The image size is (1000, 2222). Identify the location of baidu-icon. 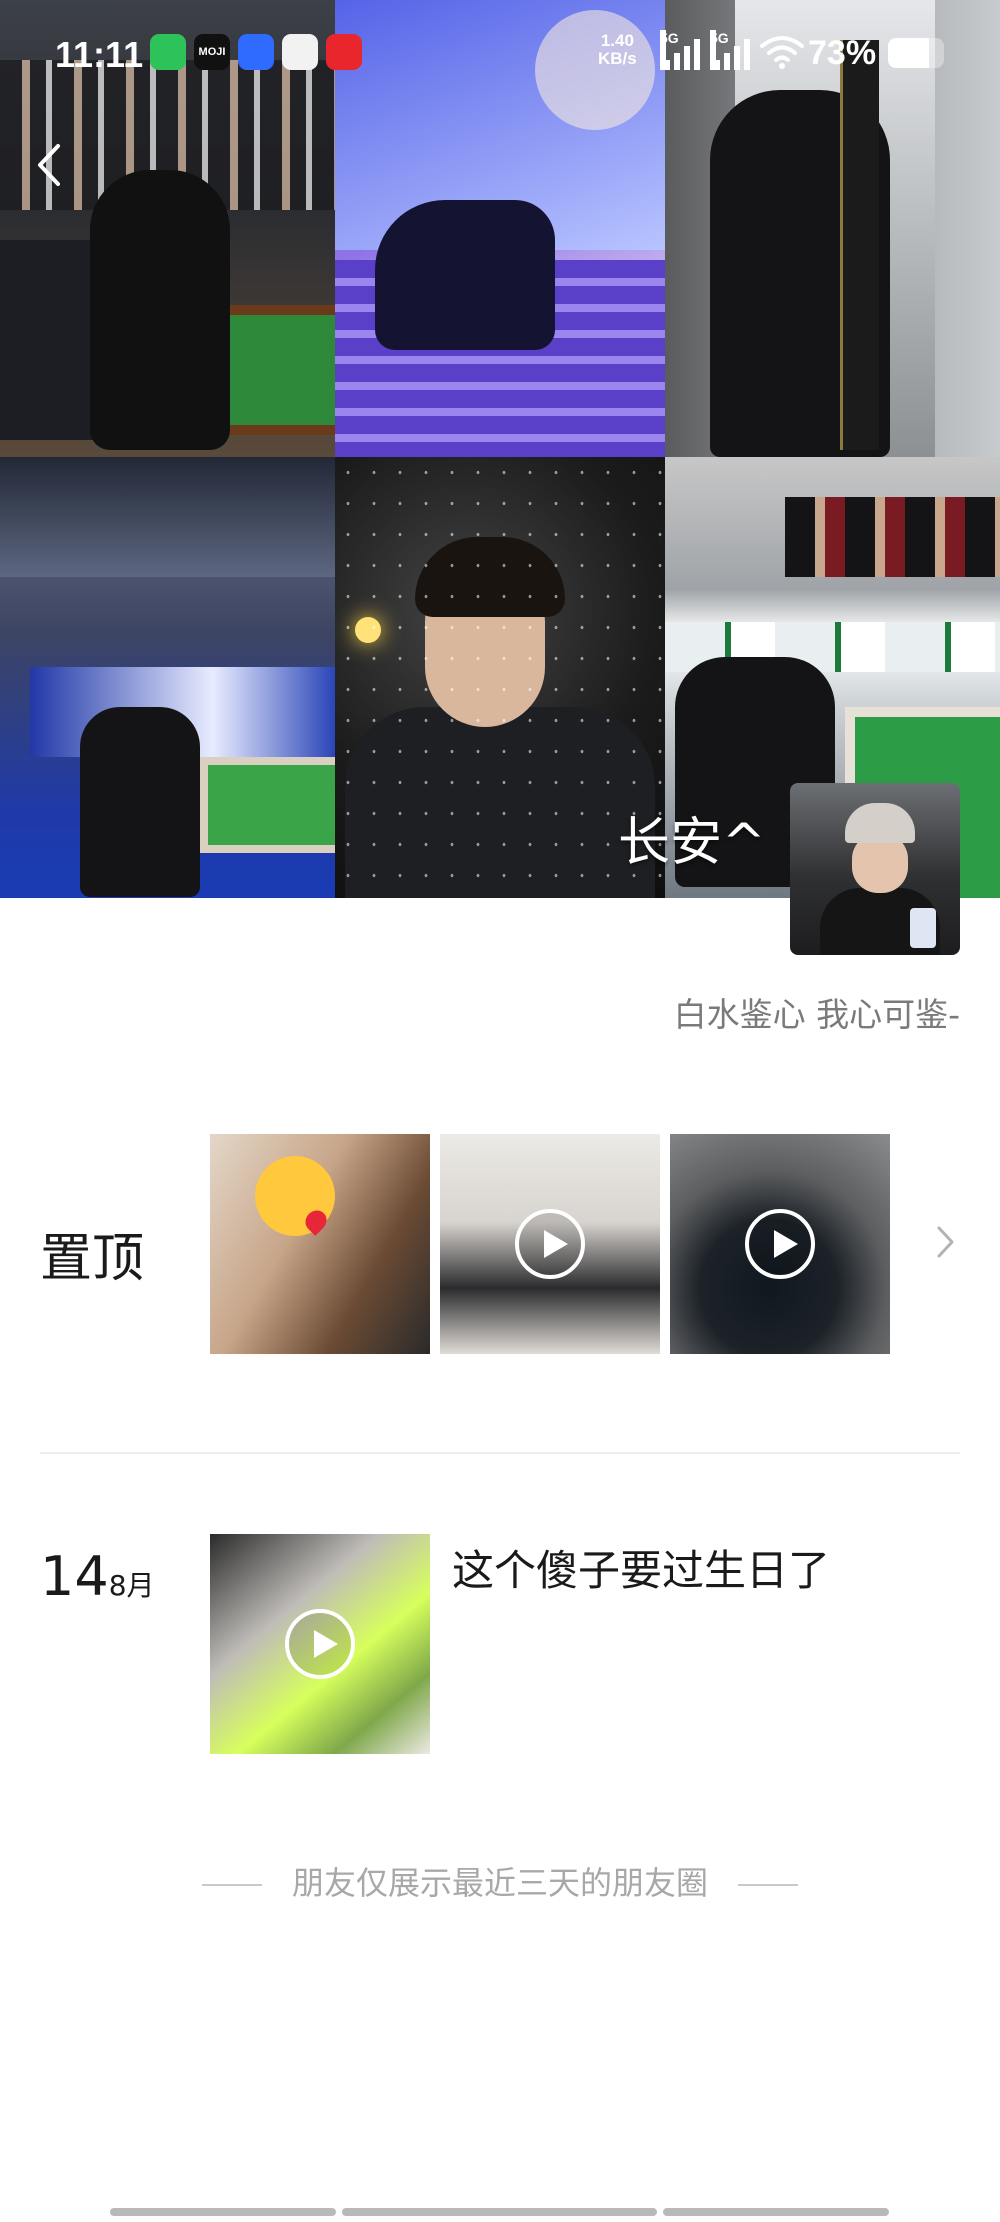
(256, 52).